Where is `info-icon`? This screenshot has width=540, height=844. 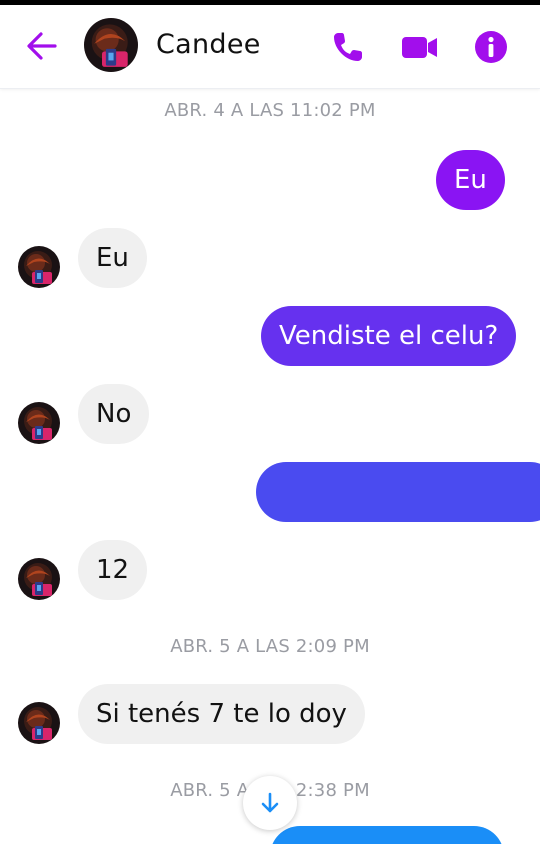 info-icon is located at coordinates (491, 47).